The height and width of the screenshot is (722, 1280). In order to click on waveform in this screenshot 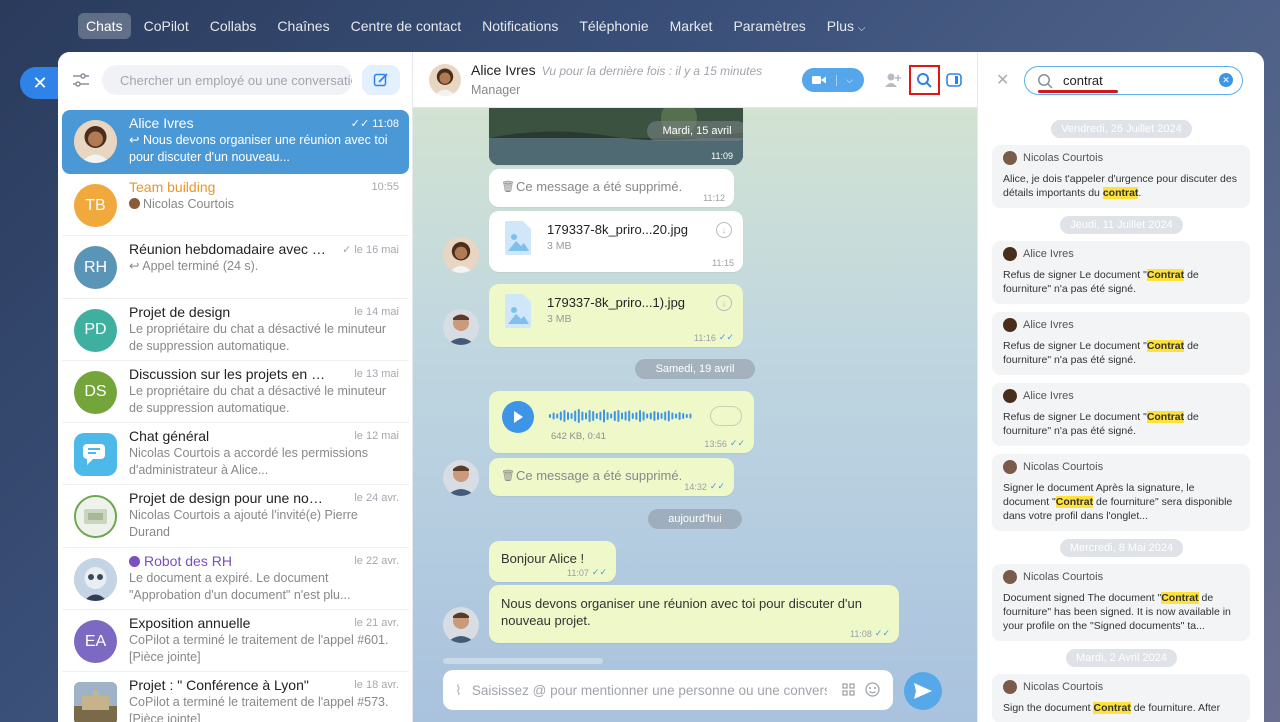, I will do `click(620, 416)`.